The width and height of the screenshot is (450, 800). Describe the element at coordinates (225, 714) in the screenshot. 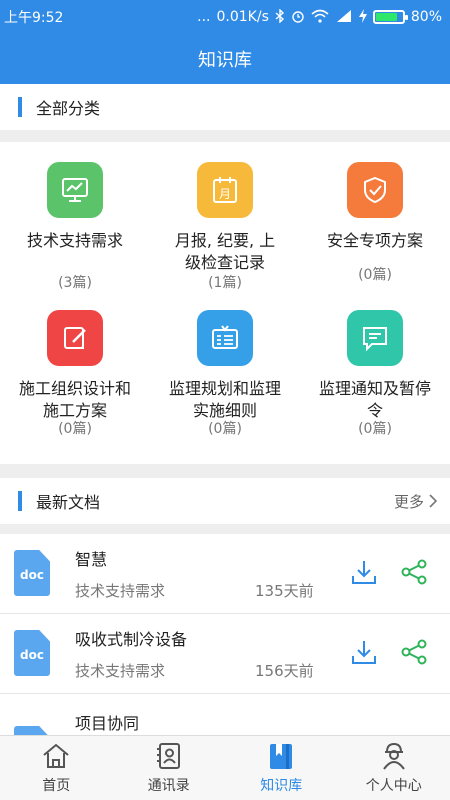

I see `document-row: doc 项目协同` at that location.